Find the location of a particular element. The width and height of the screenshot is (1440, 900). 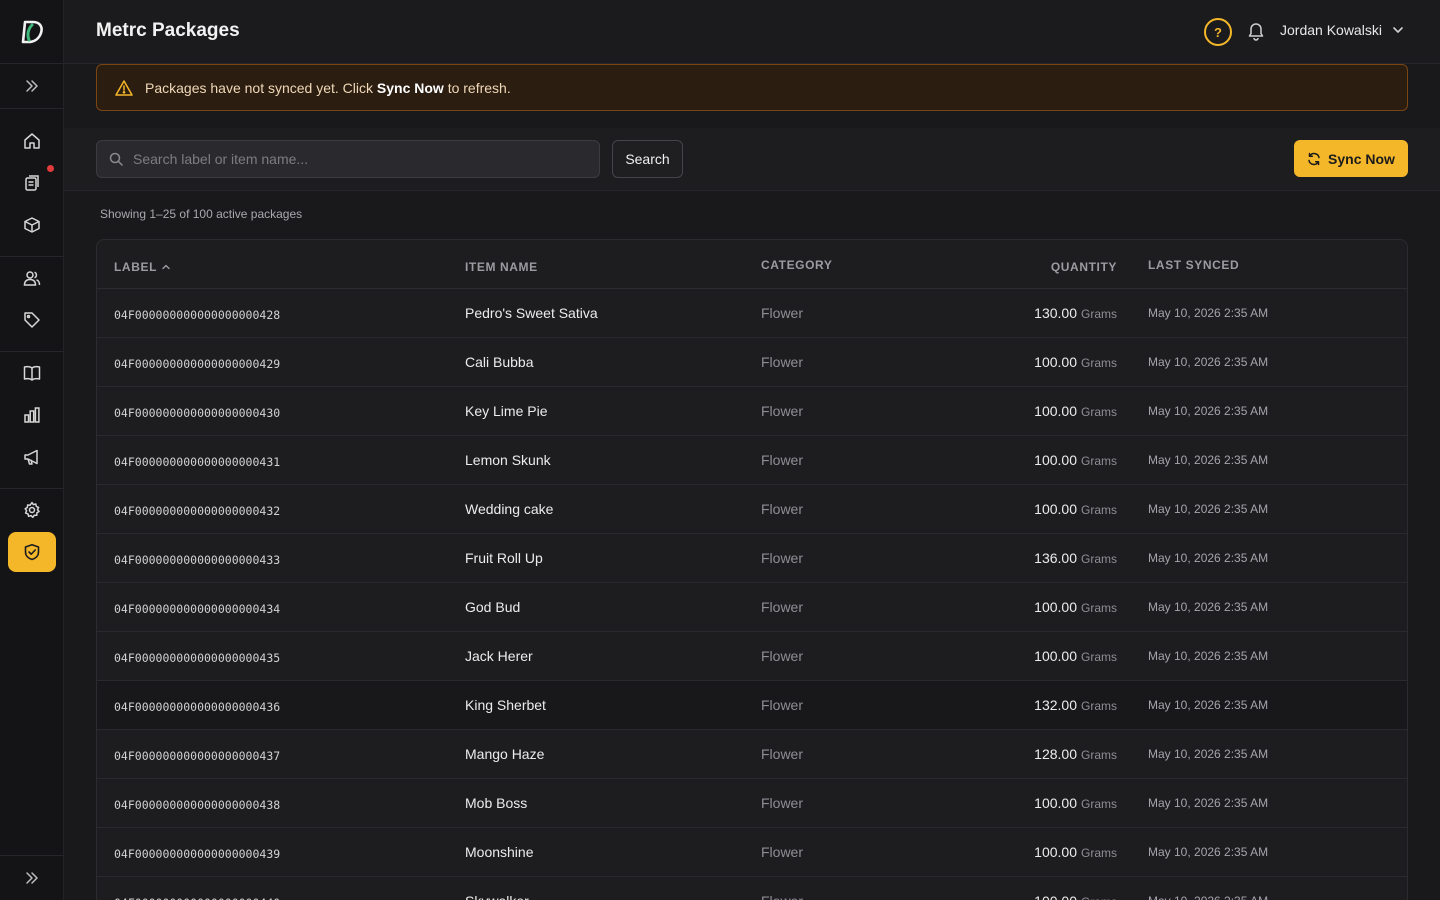

sync-now-button: Sync Now is located at coordinates (1351, 158).